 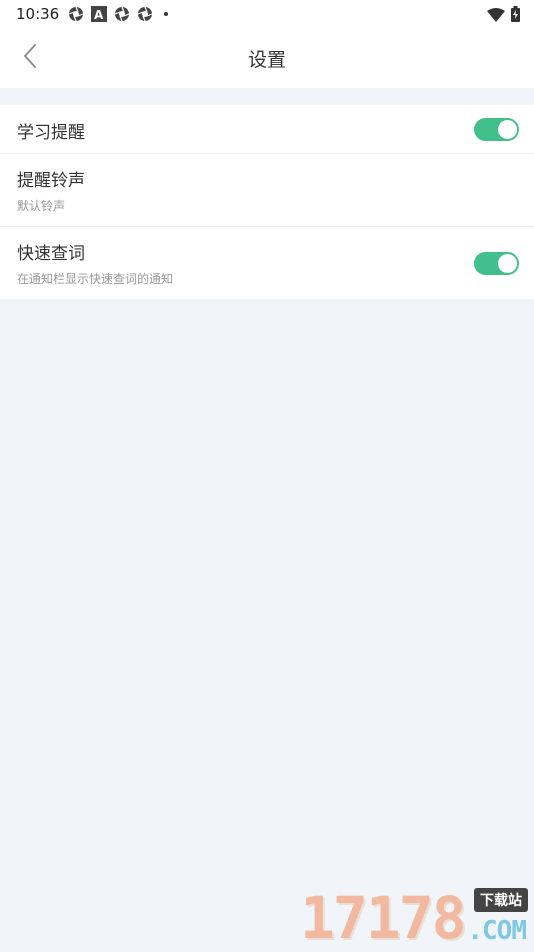 What do you see at coordinates (515, 16) in the screenshot?
I see `battery-charging-icon` at bounding box center [515, 16].